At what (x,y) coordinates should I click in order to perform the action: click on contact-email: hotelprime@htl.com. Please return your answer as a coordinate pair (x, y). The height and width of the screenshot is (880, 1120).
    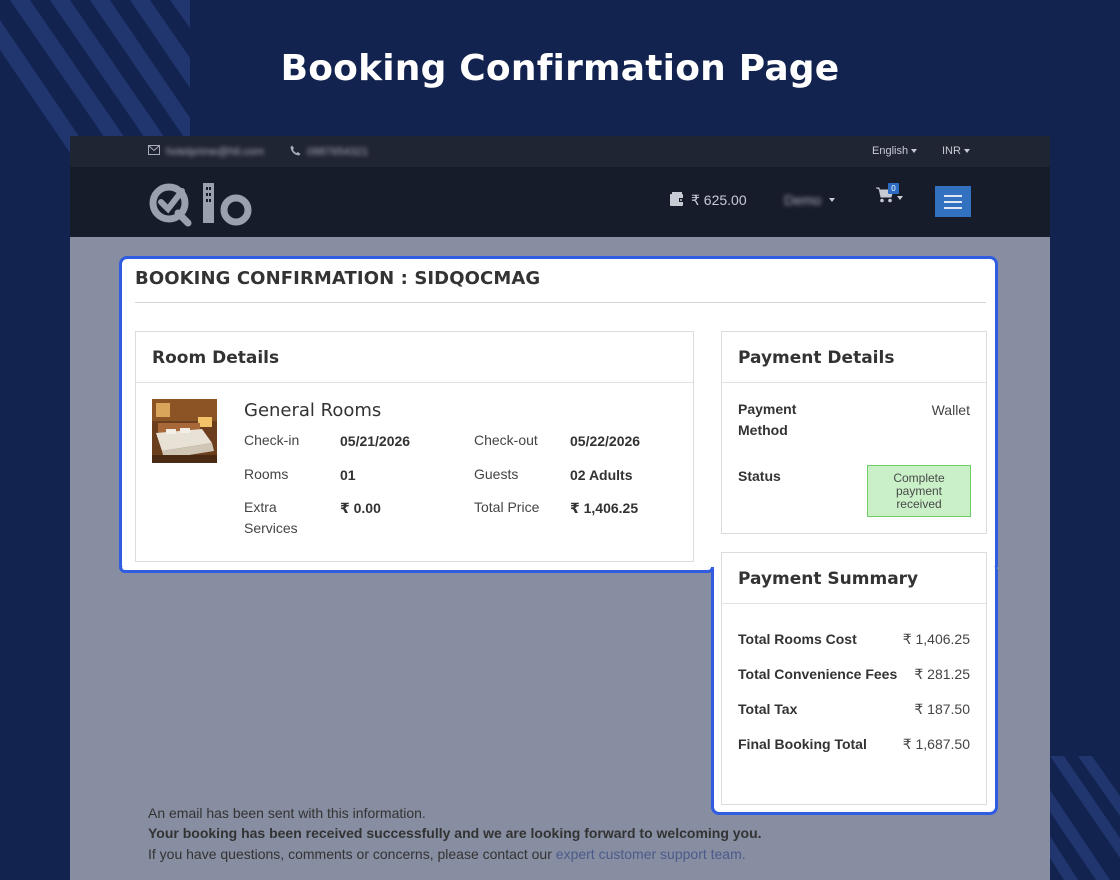
    Looking at the image, I should click on (206, 151).